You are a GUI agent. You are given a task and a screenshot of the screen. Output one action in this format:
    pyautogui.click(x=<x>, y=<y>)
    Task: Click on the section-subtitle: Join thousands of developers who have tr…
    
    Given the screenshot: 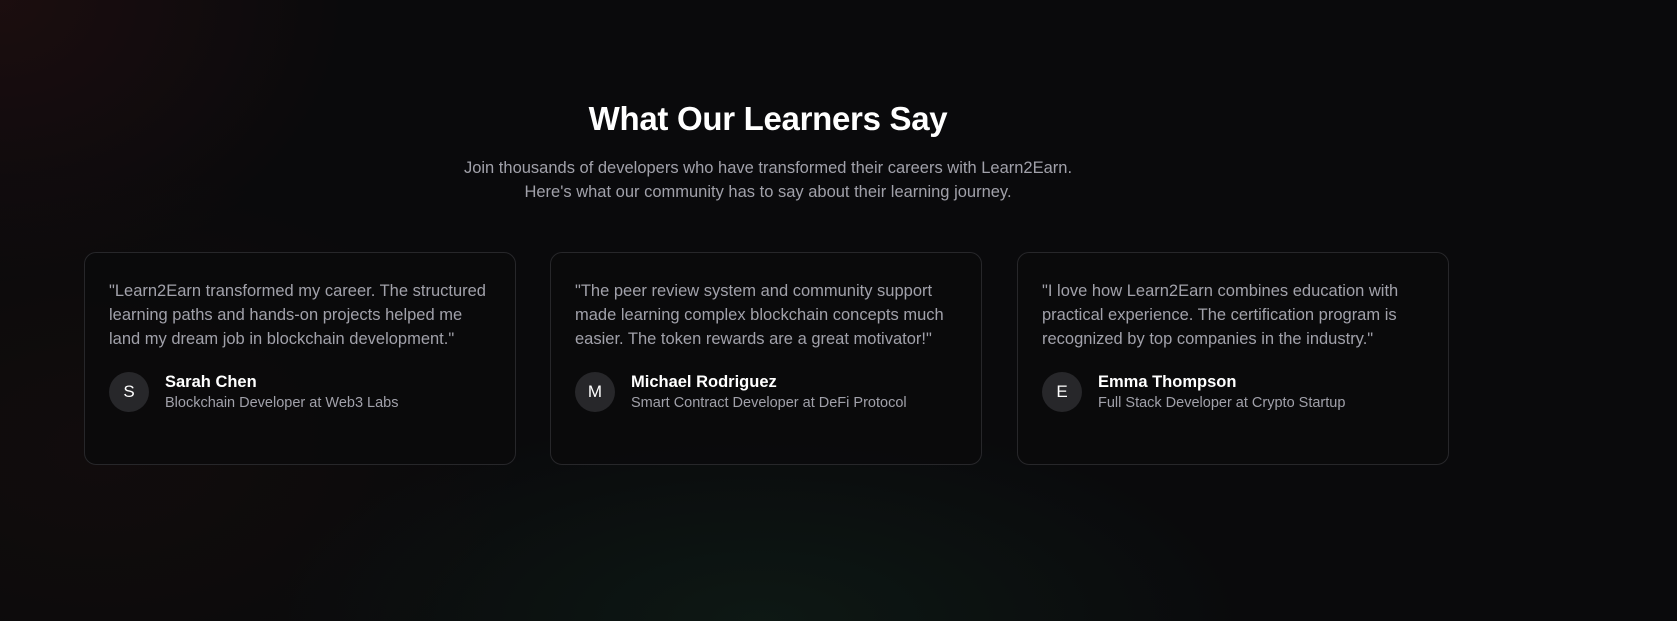 What is the action you would take?
    pyautogui.click(x=768, y=180)
    